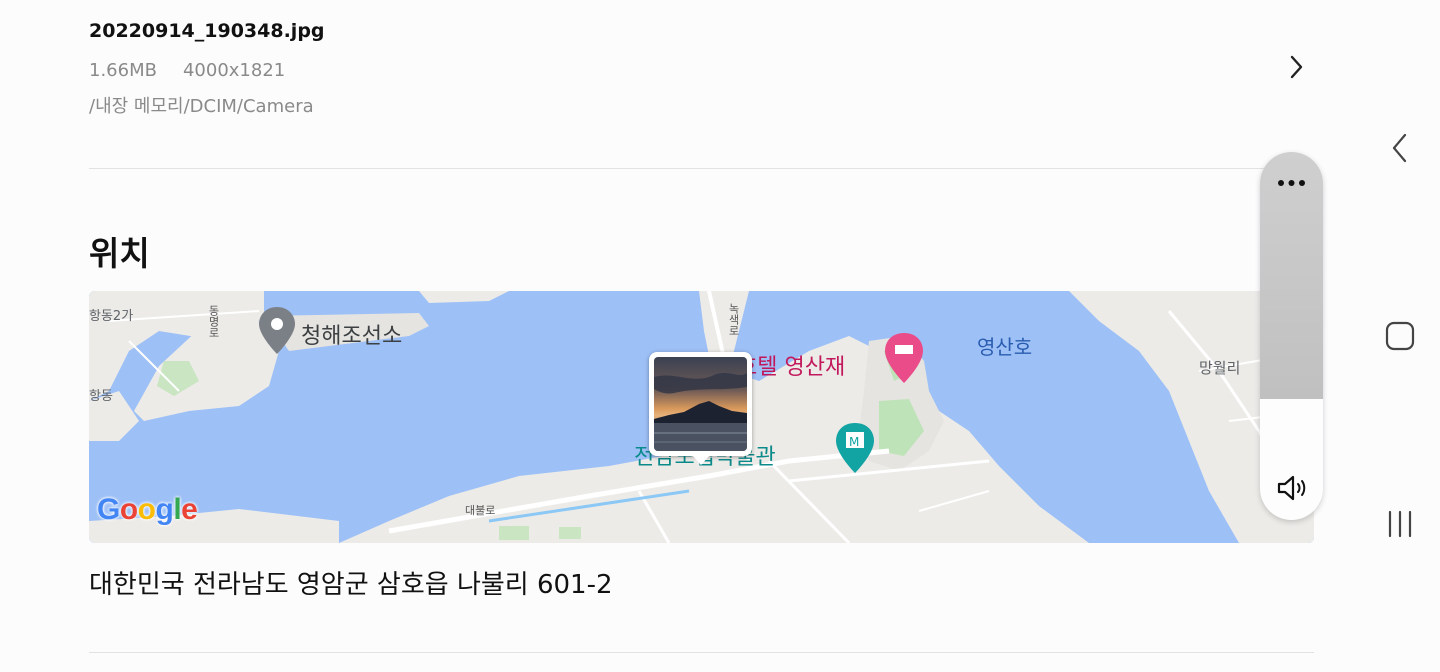  I want to click on map-label-lake: 영산호, so click(1005, 347).